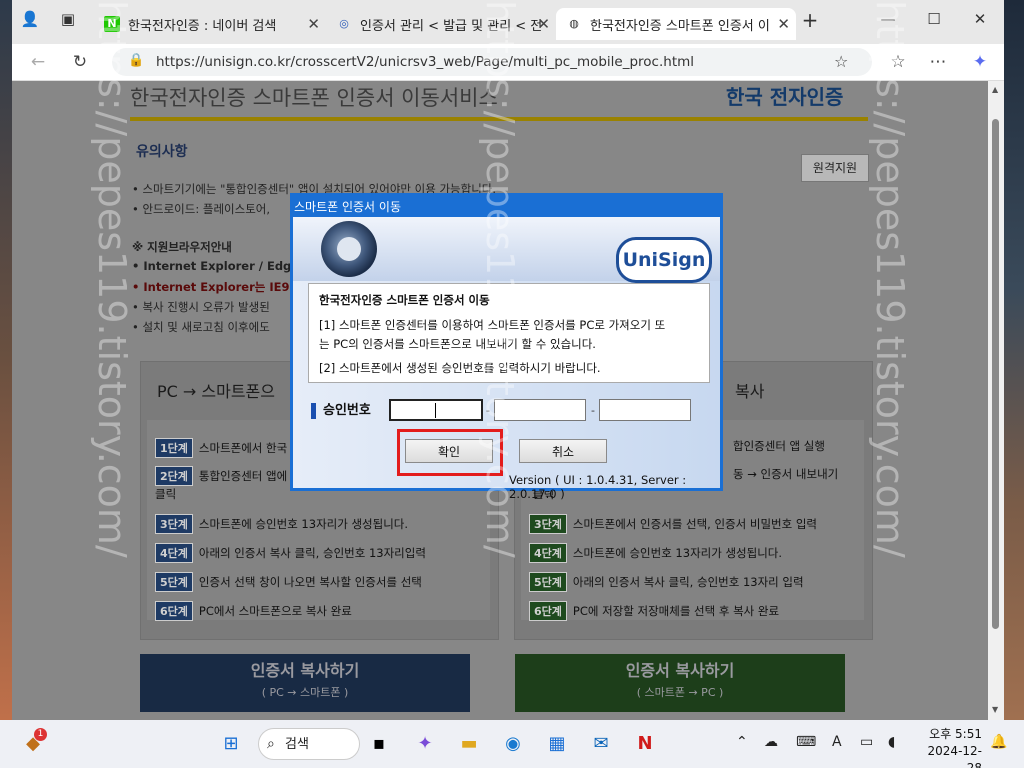 Image resolution: width=1024 pixels, height=768 pixels. I want to click on button-subtitle: ( PC → 스마트폰 ), so click(305, 692).